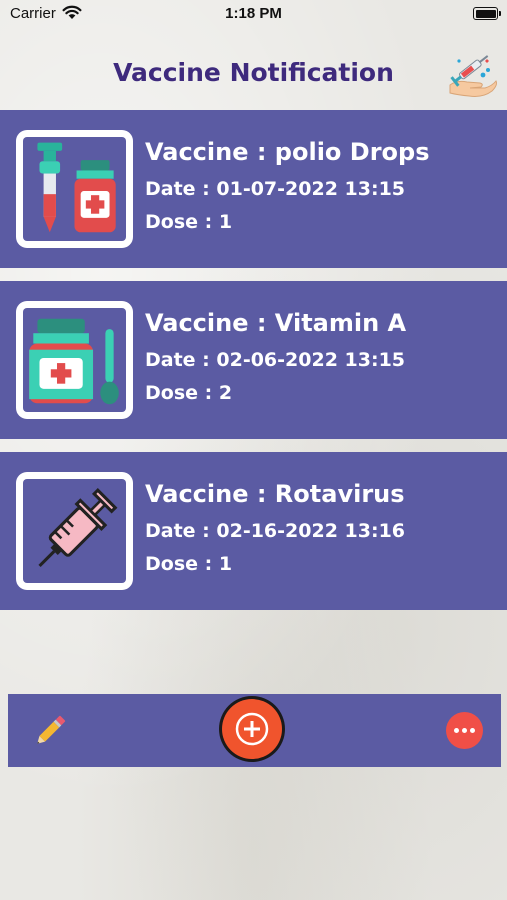  What do you see at coordinates (275, 360) in the screenshot?
I see `vaccine-date: Date : 02-06-2022 13:15` at bounding box center [275, 360].